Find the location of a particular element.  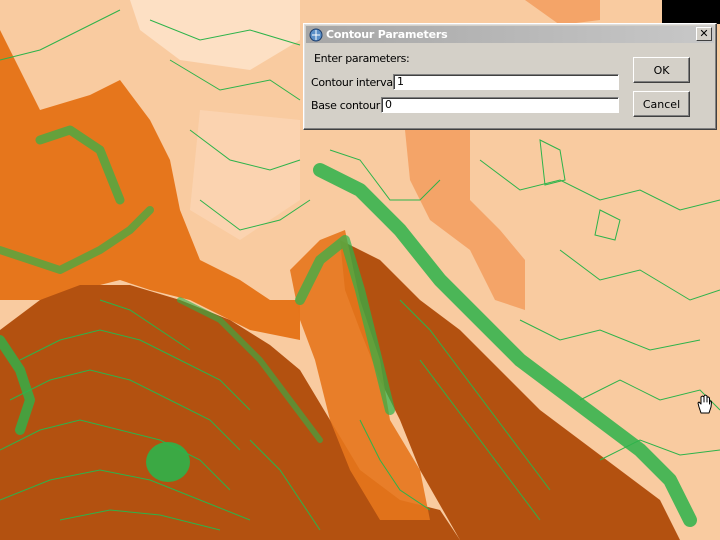

cancel-button: Cancel is located at coordinates (661, 104).